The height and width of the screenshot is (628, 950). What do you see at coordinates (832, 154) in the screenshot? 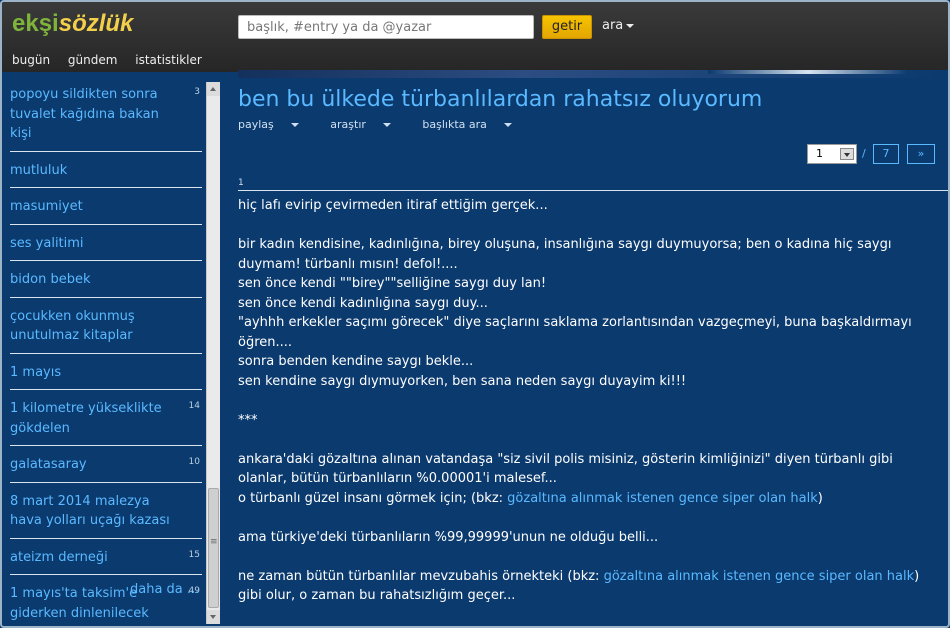
I see `page-select: 1` at bounding box center [832, 154].